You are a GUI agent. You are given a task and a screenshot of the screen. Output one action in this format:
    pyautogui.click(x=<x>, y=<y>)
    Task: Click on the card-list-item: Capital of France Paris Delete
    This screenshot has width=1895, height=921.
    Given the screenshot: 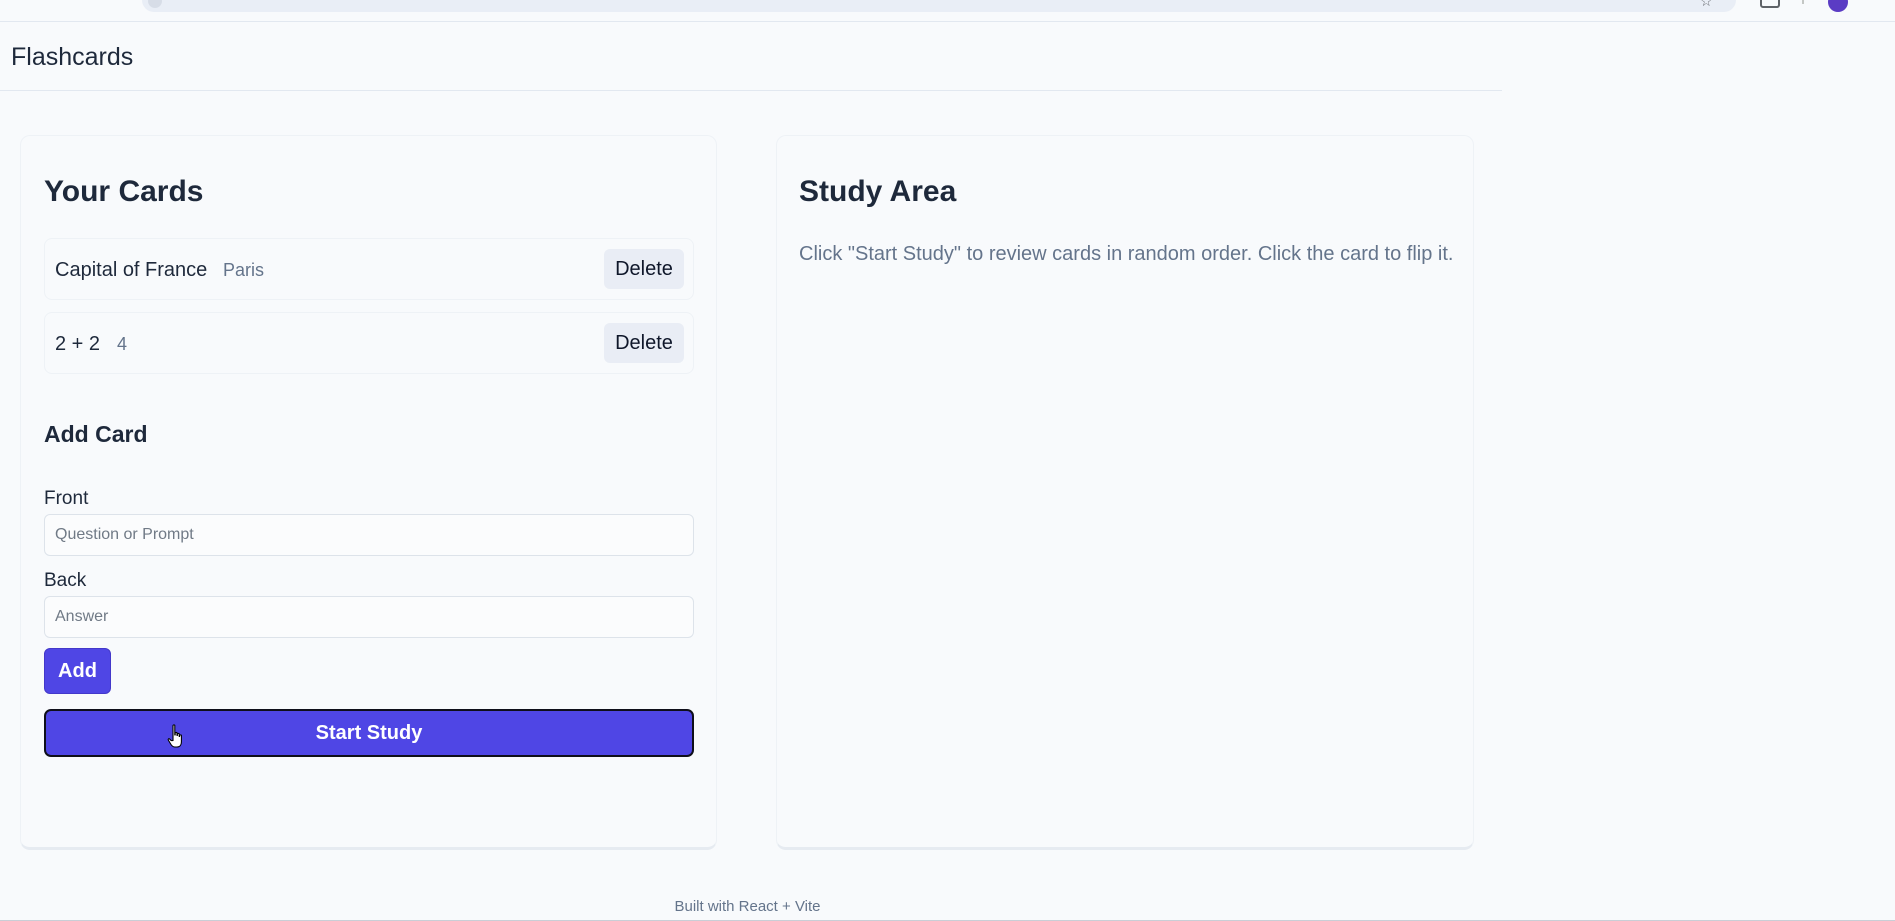 What is the action you would take?
    pyautogui.click(x=369, y=269)
    